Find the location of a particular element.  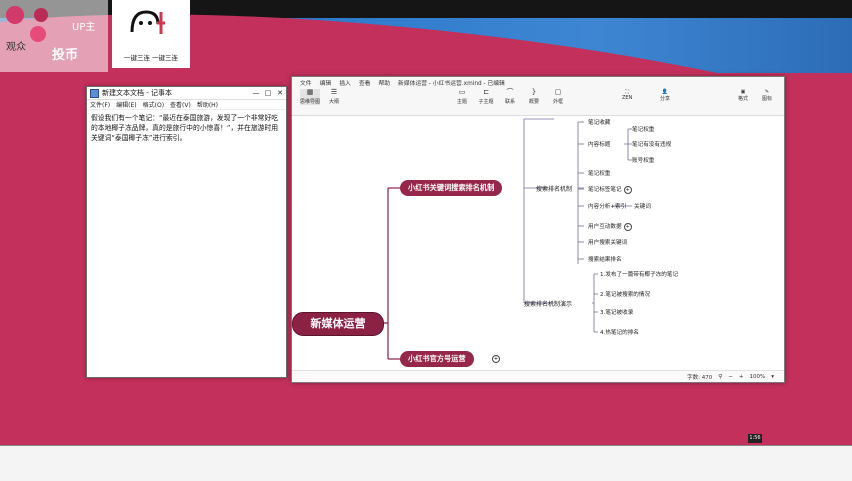

format-button: ▣ 格式 is located at coordinates (743, 95).